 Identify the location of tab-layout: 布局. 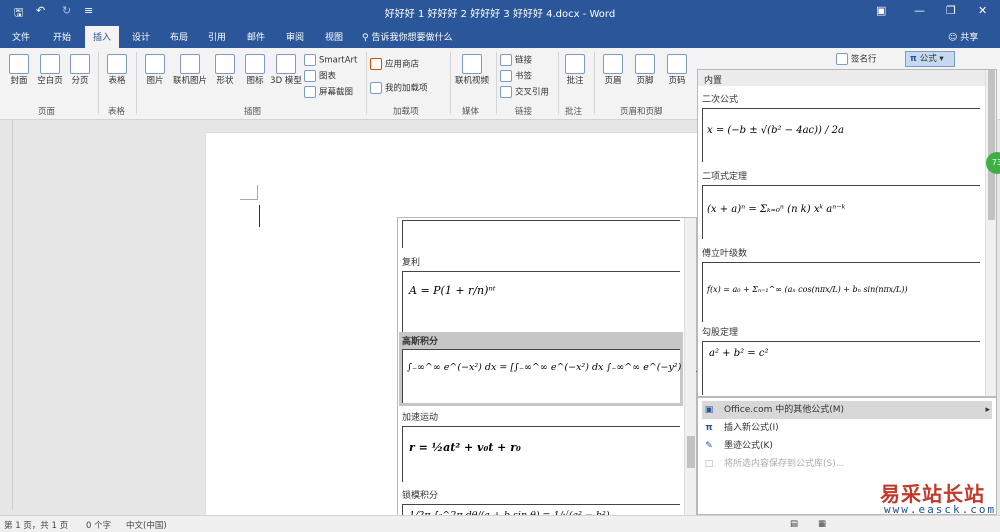
(179, 36).